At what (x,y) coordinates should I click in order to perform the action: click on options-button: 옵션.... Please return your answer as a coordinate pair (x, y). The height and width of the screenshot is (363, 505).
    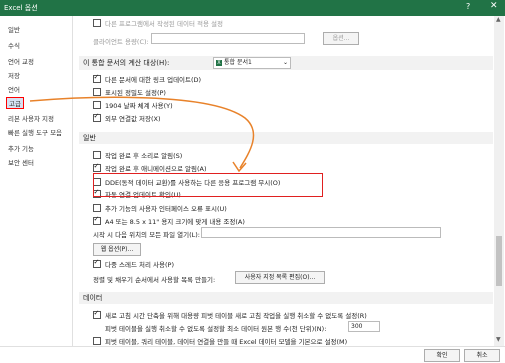
    Looking at the image, I should click on (341, 38).